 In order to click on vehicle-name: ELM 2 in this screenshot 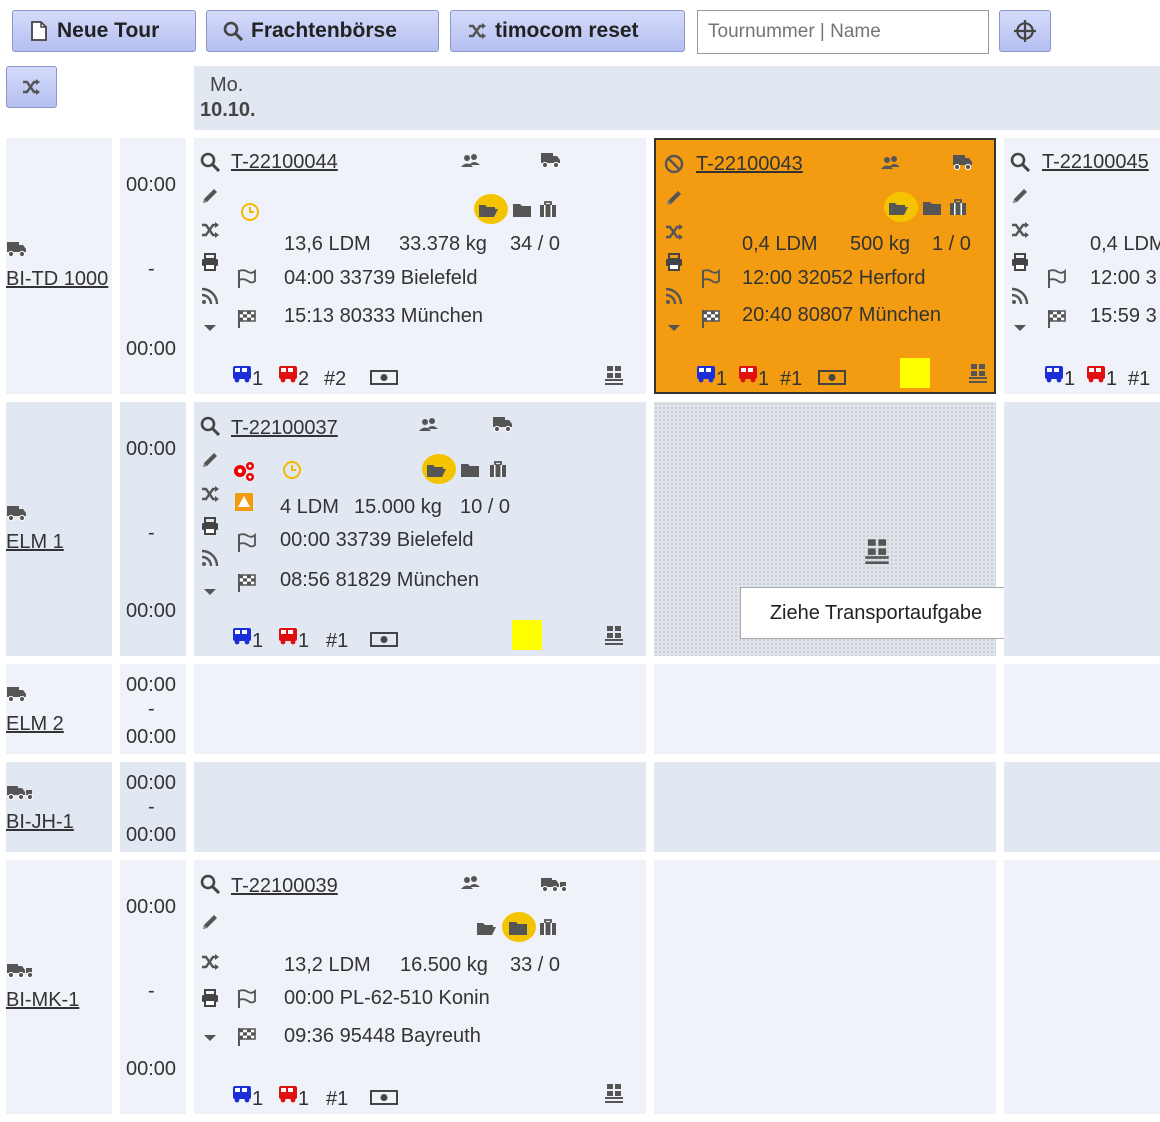, I will do `click(35, 724)`.